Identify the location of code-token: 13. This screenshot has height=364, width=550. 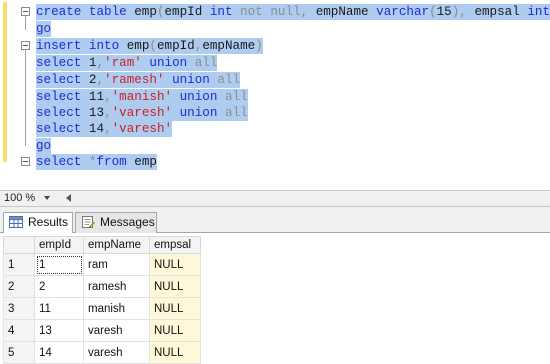
(96, 113).